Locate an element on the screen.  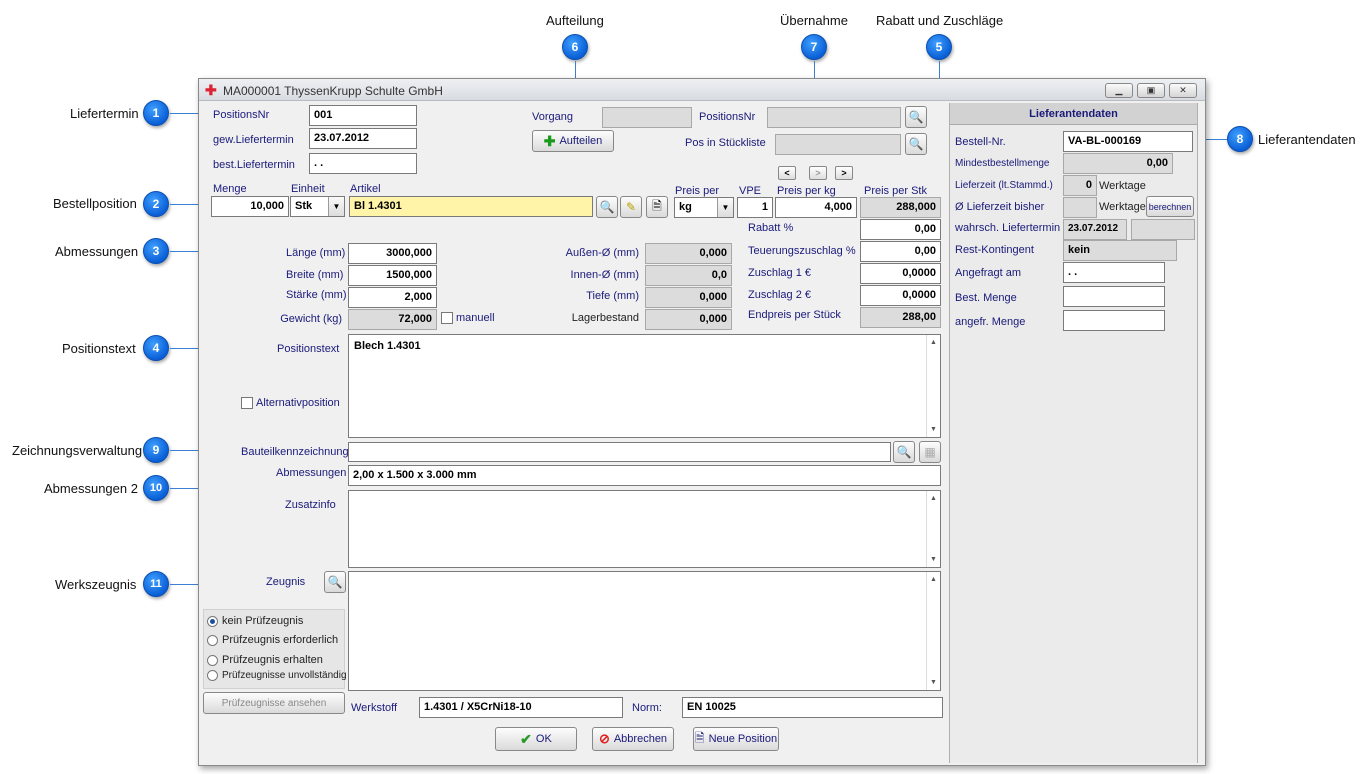
pruefzeugnisse-ansehen-button: Prüfzeugnisse ansehen is located at coordinates (274, 703).